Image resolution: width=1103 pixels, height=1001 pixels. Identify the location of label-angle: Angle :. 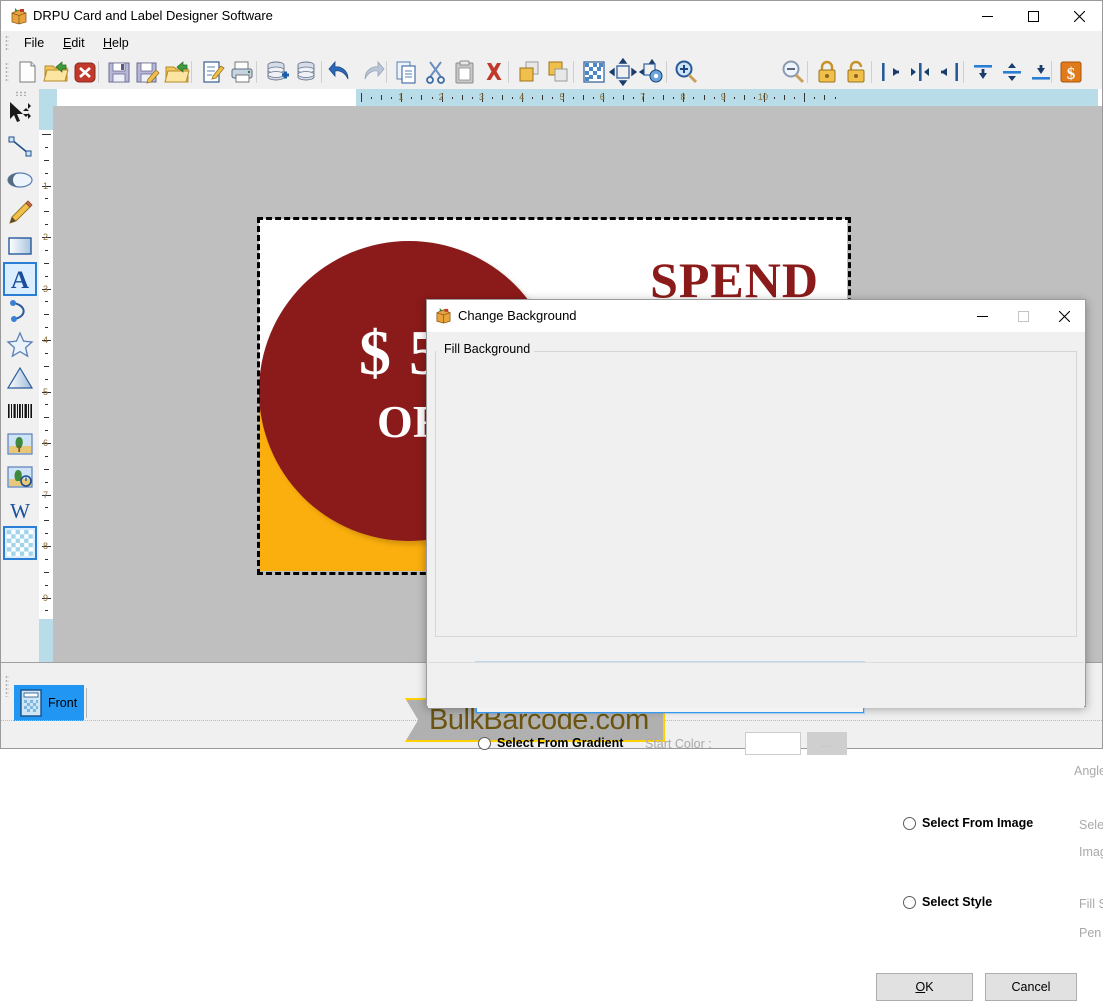
(1088, 771).